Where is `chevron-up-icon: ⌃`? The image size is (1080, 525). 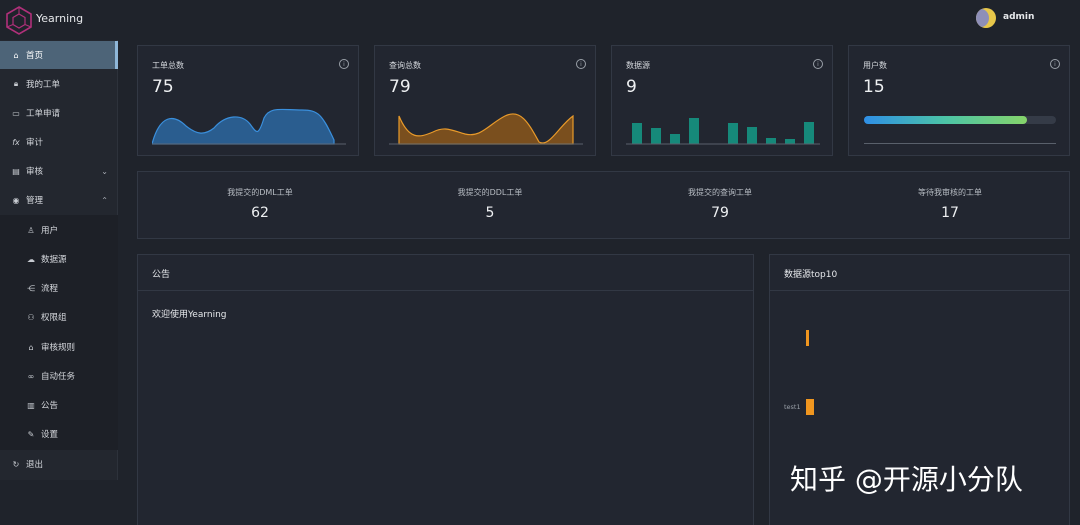
chevron-up-icon: ⌃ is located at coordinates (104, 200).